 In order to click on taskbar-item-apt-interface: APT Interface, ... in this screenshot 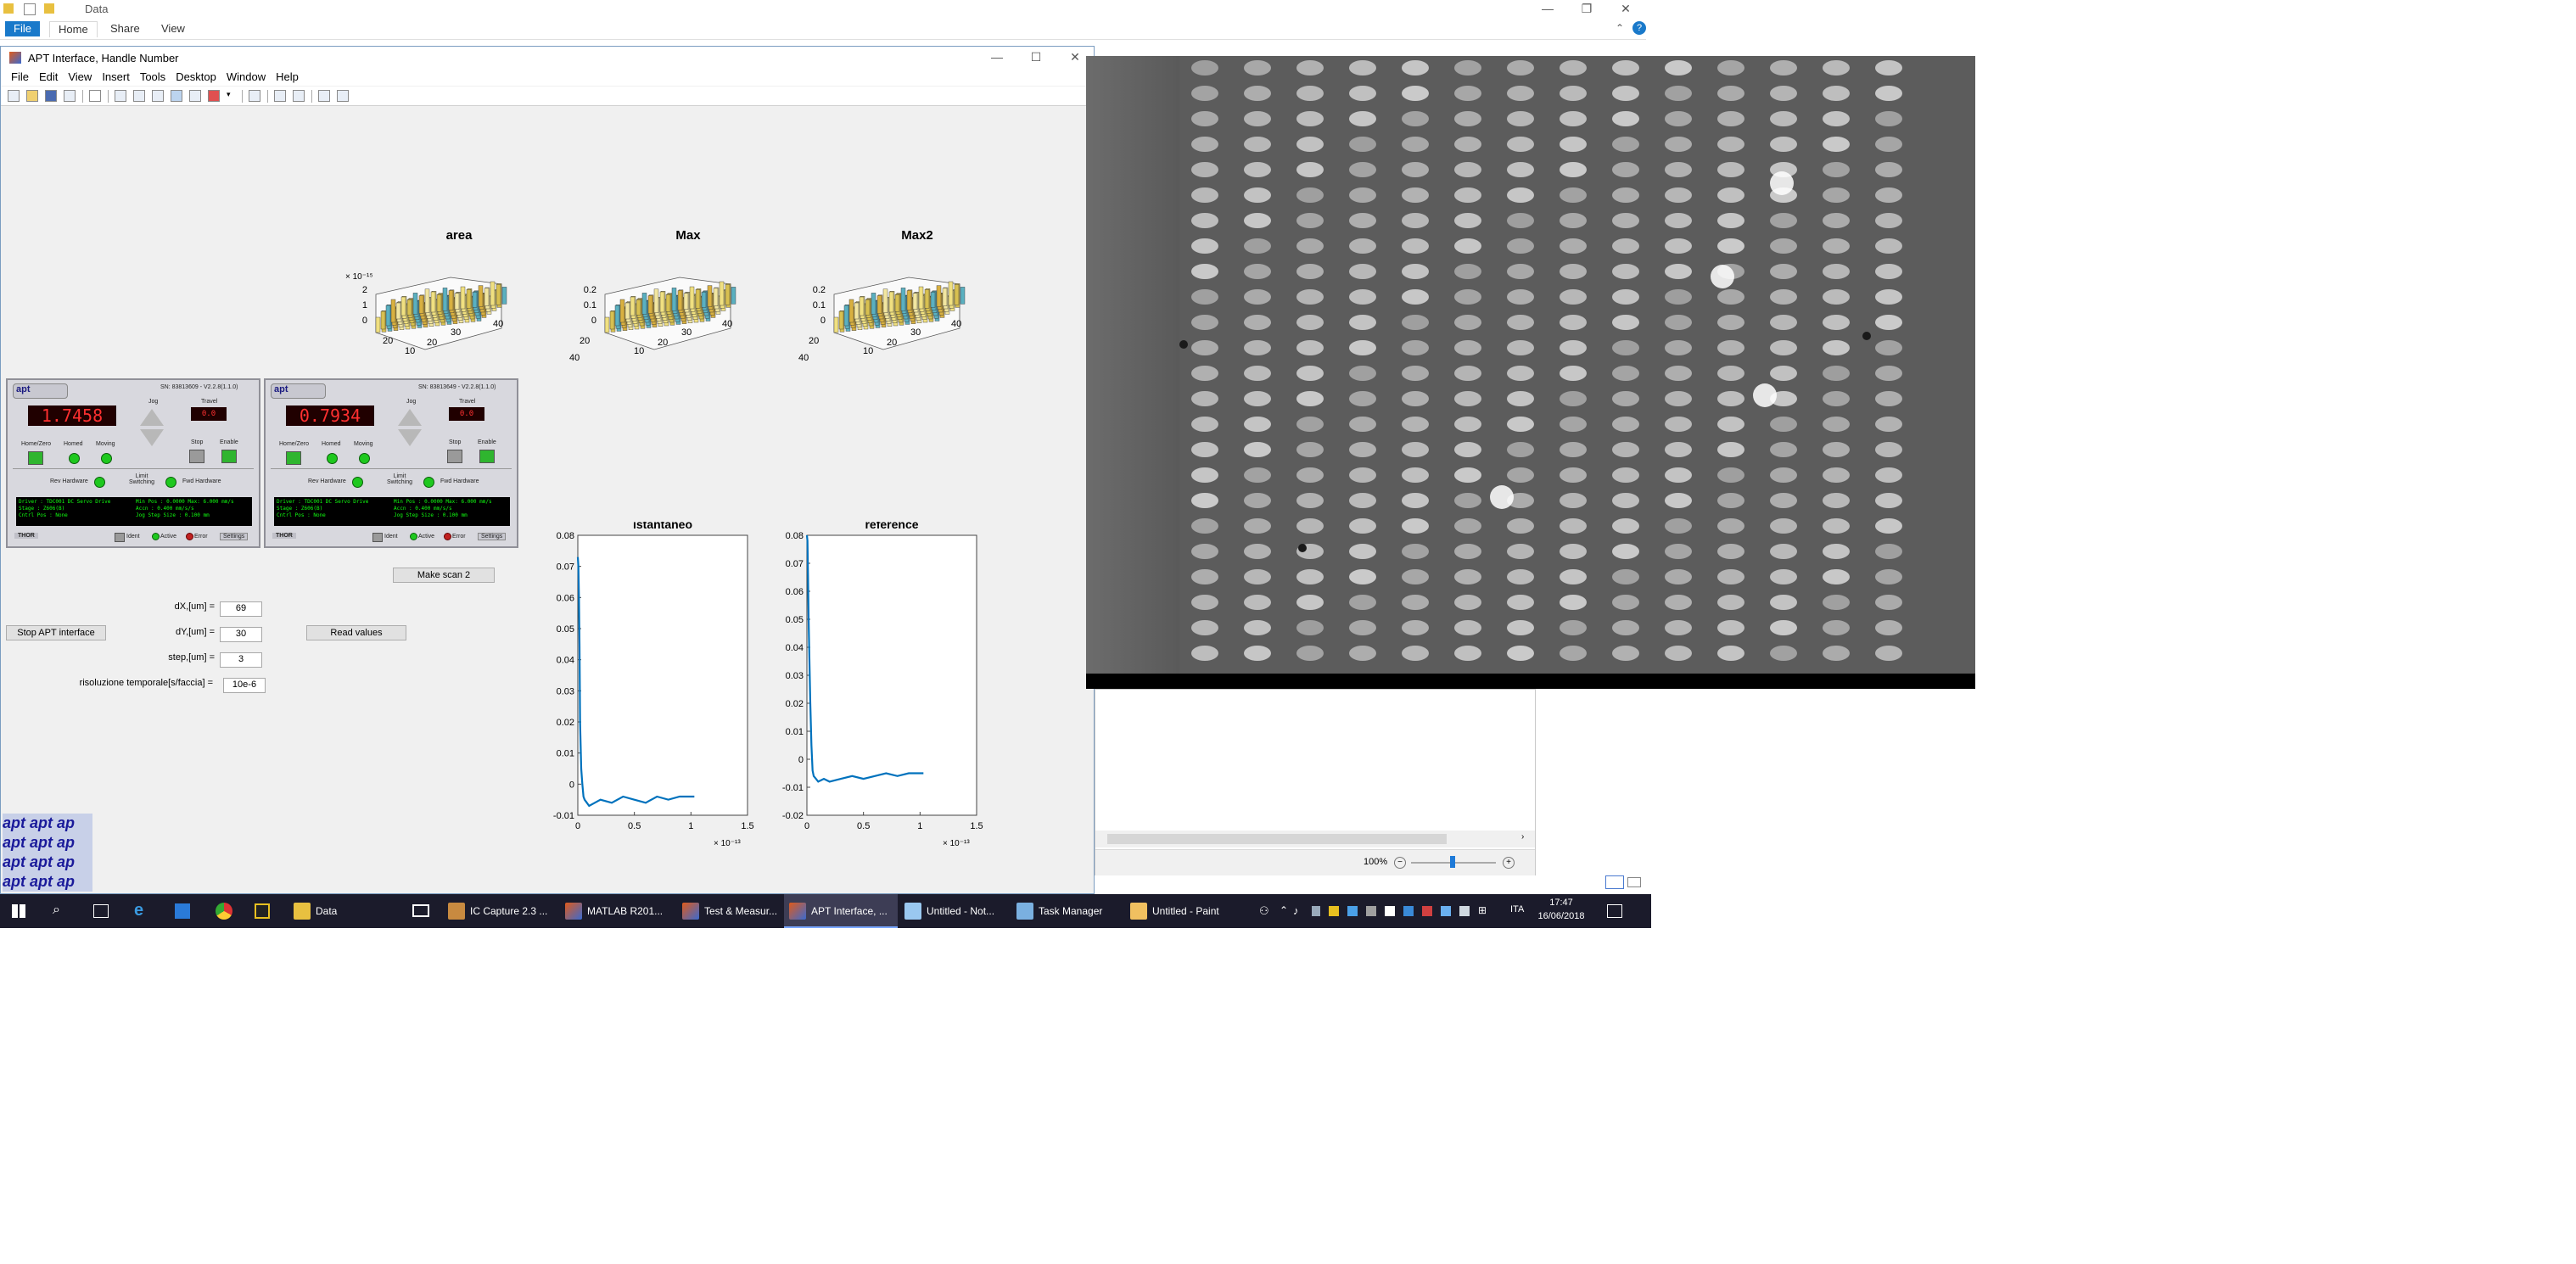, I will do `click(841, 911)`.